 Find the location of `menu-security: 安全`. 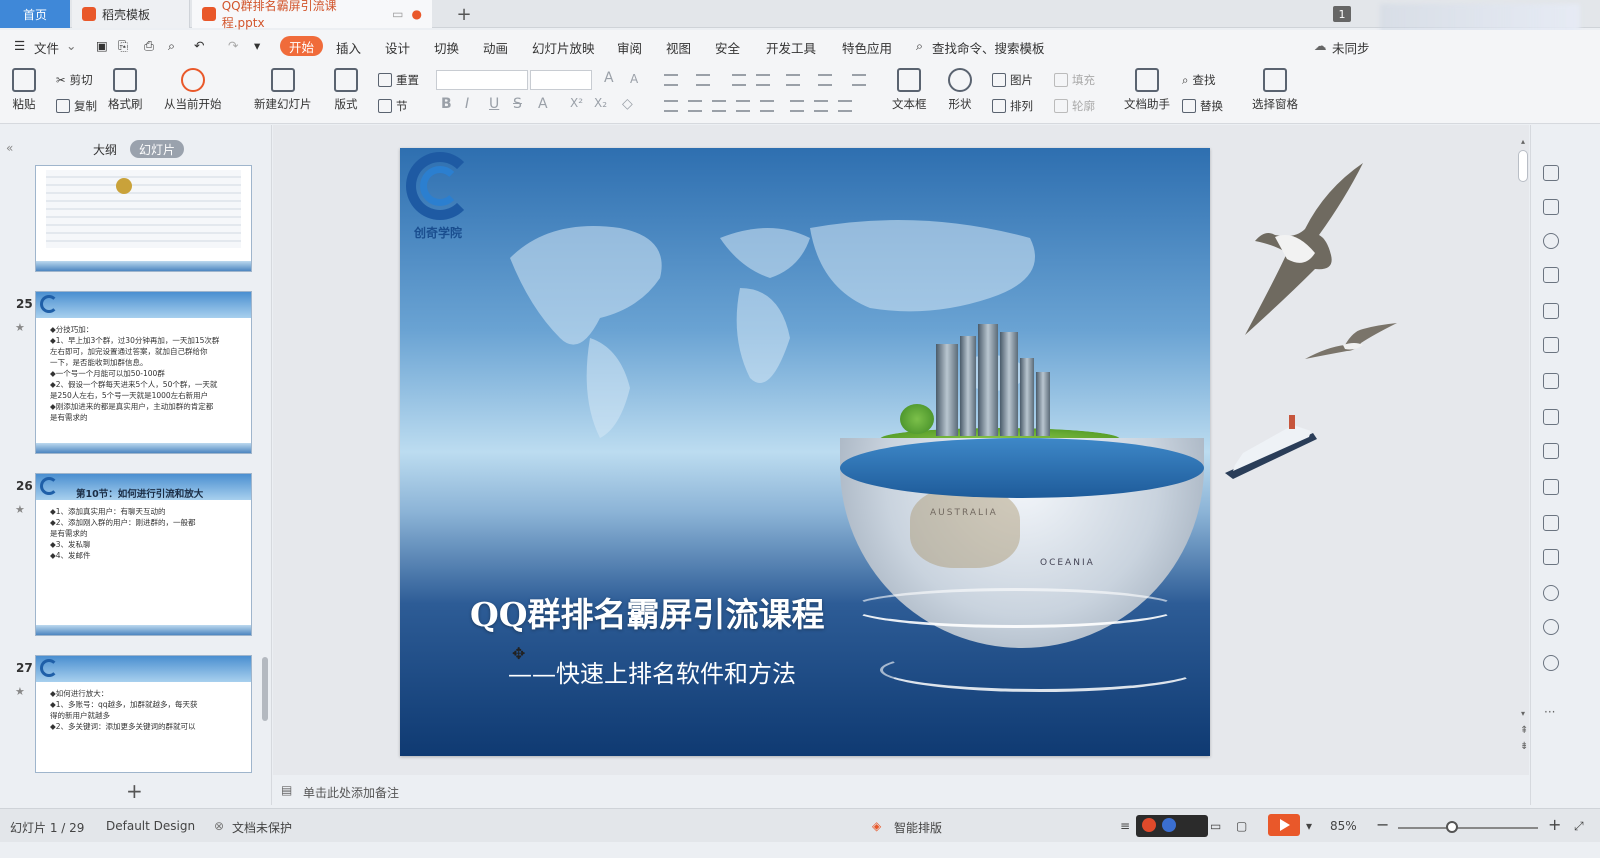

menu-security: 安全 is located at coordinates (727, 47).